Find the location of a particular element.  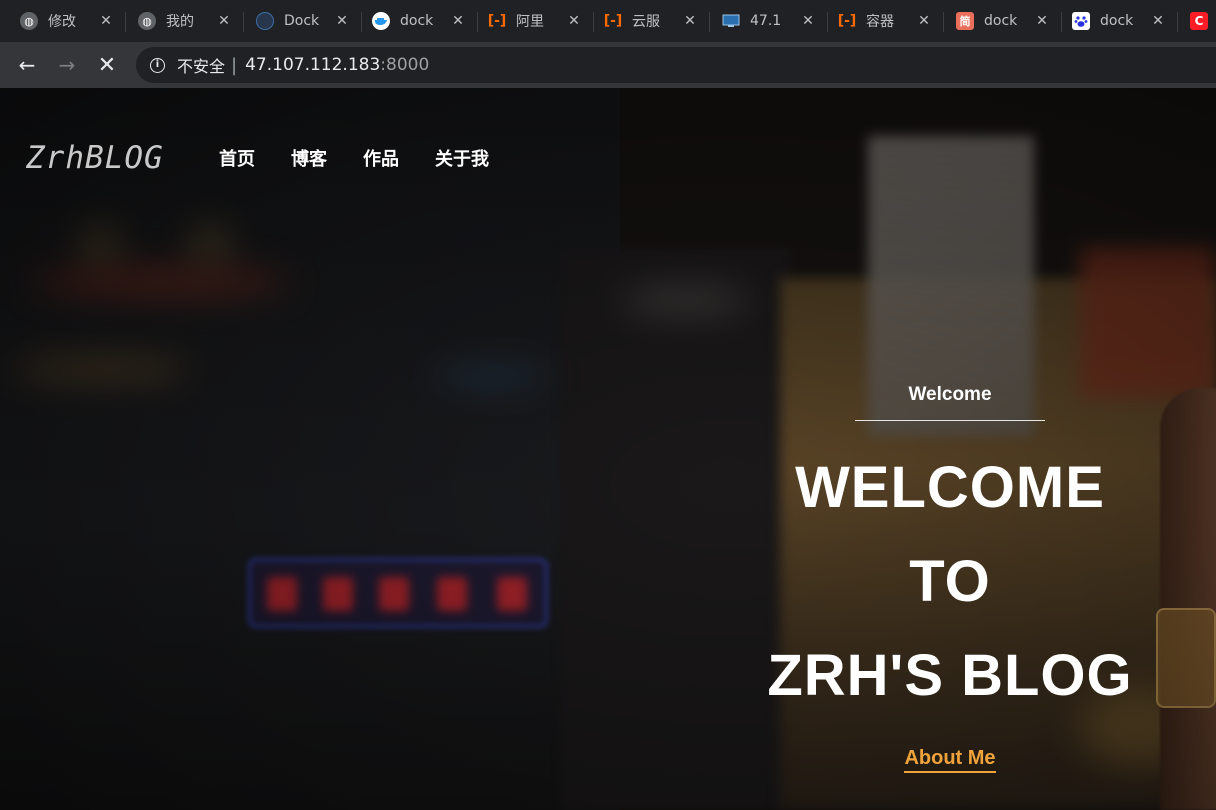

browser-tab: ◍ 修改 ✕ is located at coordinates (68, 21).